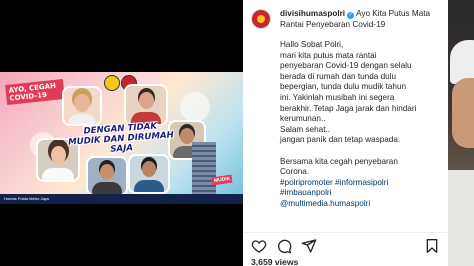  I want to click on verified-icon: ✓, so click(351, 15).